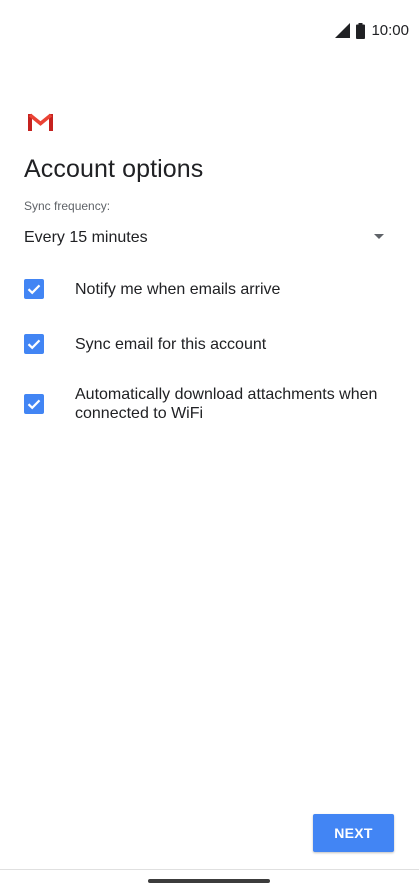 Image resolution: width=419 pixels, height=894 pixels. Describe the element at coordinates (178, 289) in the screenshot. I see `notify-label: Notify me when emails arrive` at that location.